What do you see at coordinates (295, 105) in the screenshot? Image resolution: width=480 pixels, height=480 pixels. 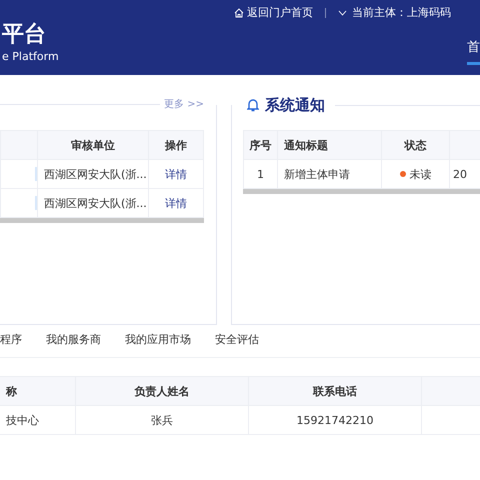 I see `notice-title: 系统通知` at bounding box center [295, 105].